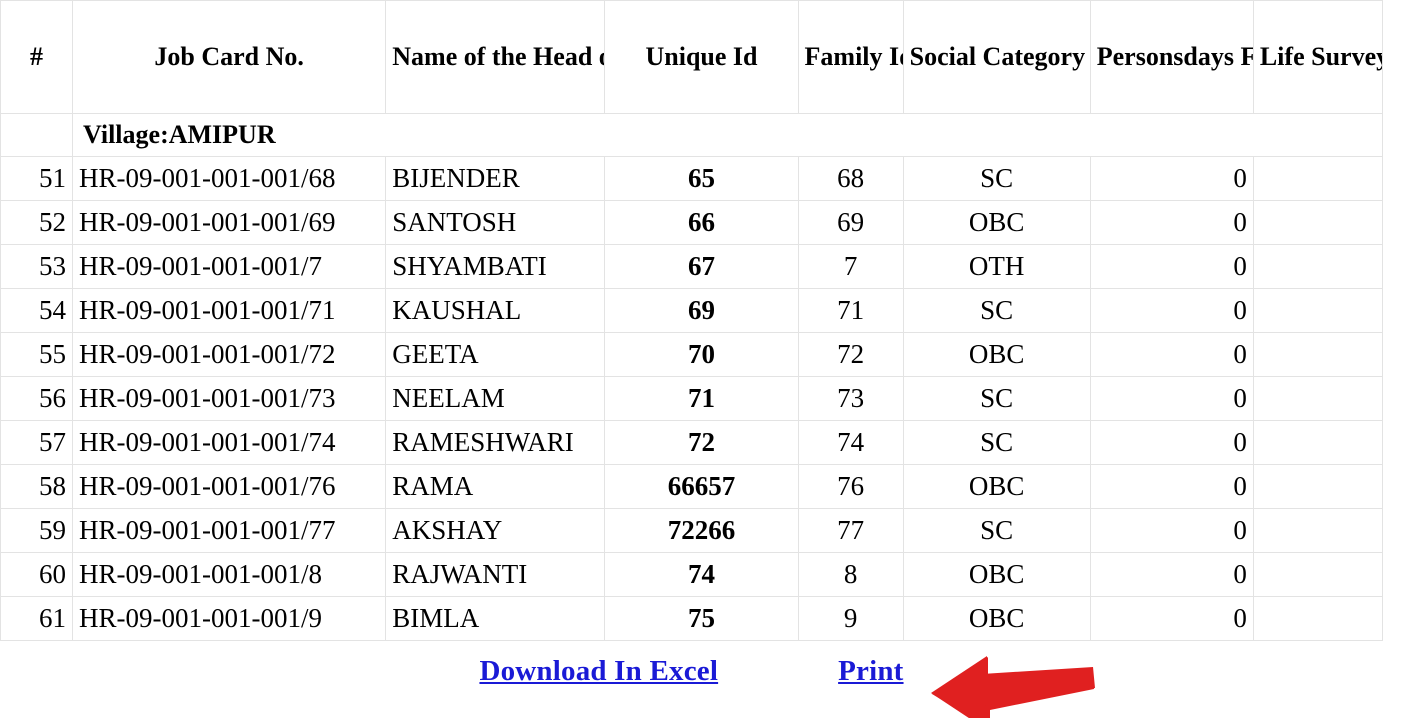 The height and width of the screenshot is (726, 1402). Describe the element at coordinates (37, 135) in the screenshot. I see `village-row-spacer` at that location.